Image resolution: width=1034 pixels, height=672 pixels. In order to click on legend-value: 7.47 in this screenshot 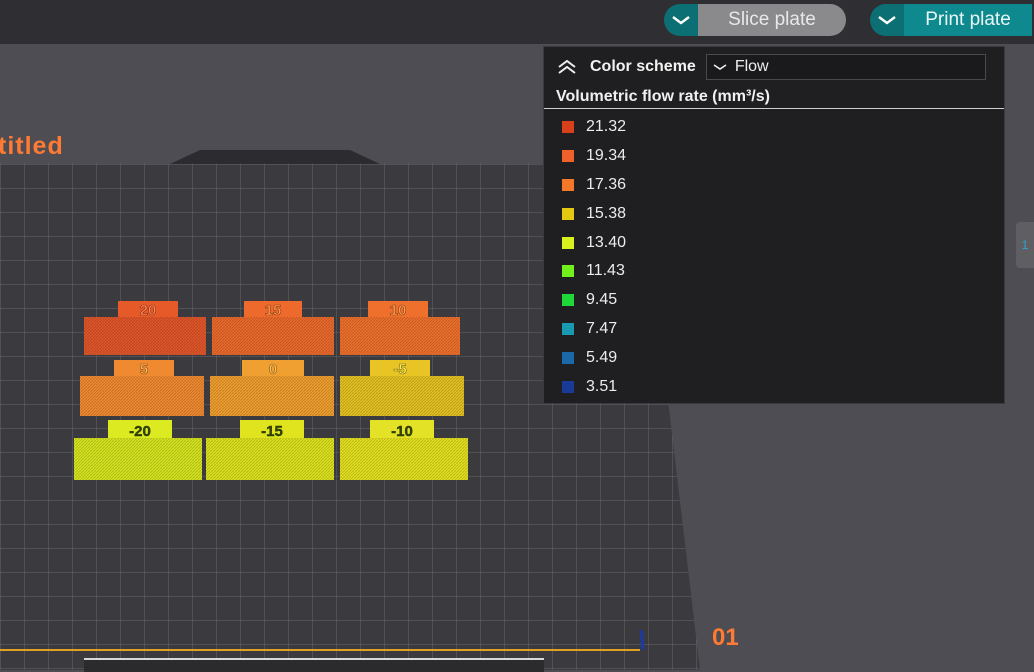, I will do `click(602, 328)`.